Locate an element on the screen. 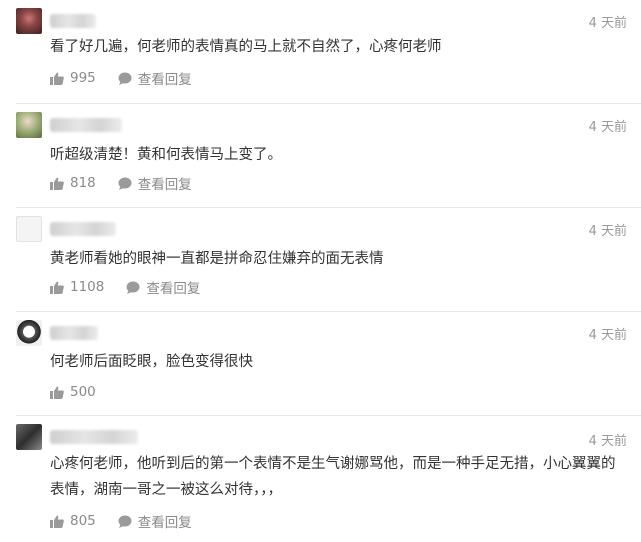 This screenshot has width=641, height=542. comment-actions: 1108 查看回复 is located at coordinates (125, 287).